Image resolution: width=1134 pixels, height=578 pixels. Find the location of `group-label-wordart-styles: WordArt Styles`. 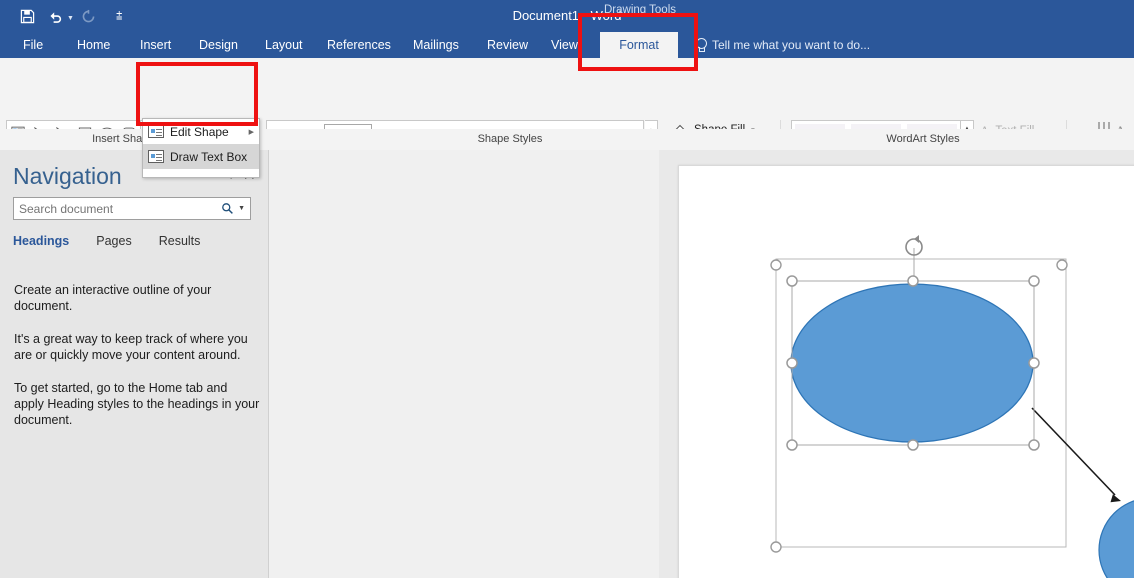

group-label-wordart-styles: WordArt Styles is located at coordinates (923, 139).